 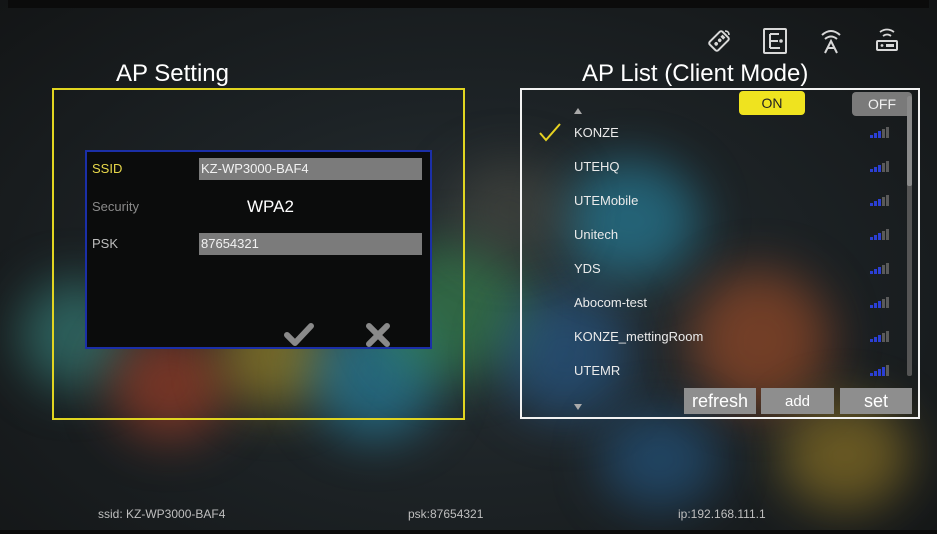 I want to click on network-name: YDS, so click(x=587, y=268).